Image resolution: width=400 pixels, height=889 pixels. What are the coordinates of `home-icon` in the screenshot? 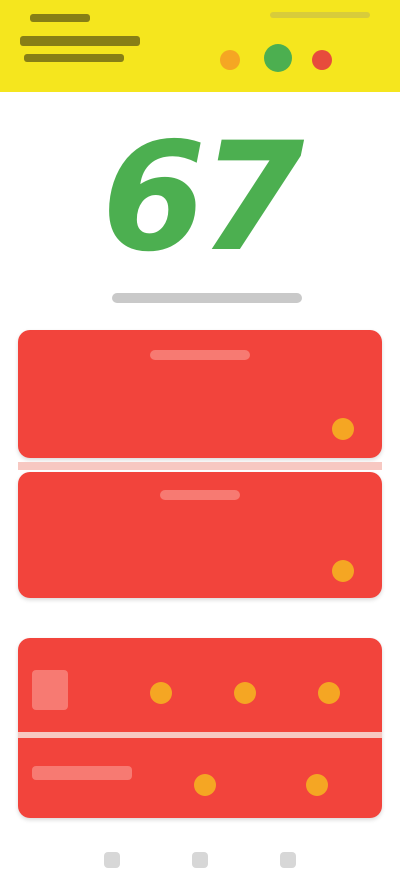 It's located at (200, 860).